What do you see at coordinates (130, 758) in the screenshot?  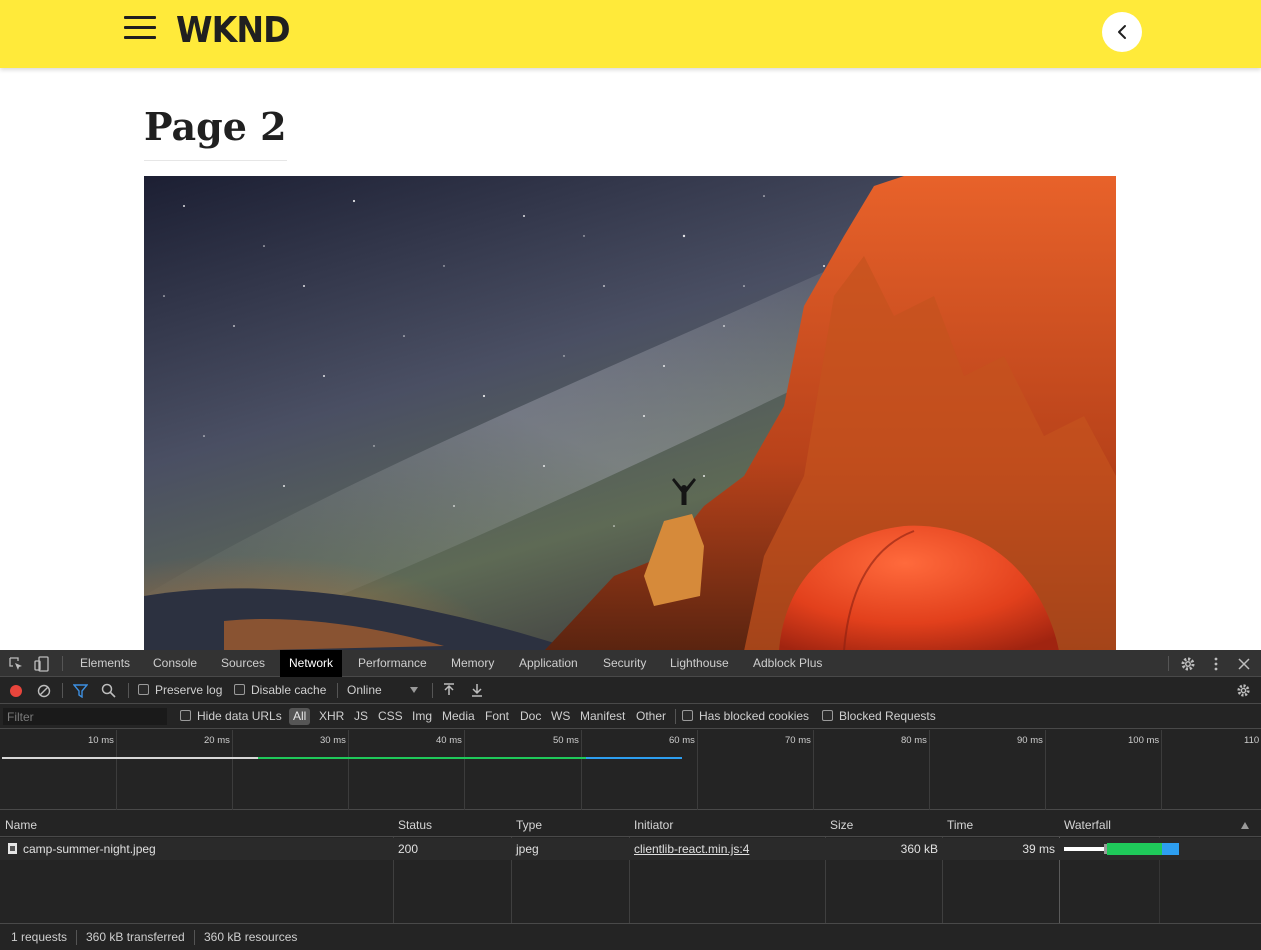 I see `overview-queue-bar` at bounding box center [130, 758].